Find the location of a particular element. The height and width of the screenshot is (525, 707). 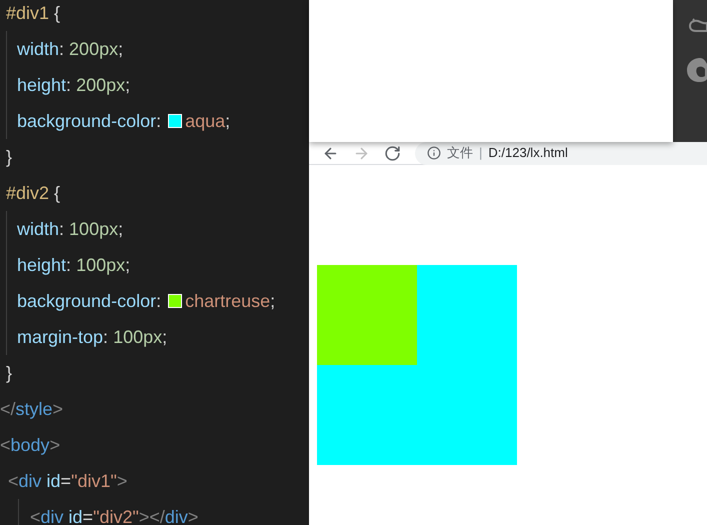

code-text: margin-top: 100px; is located at coordinates (92, 337).